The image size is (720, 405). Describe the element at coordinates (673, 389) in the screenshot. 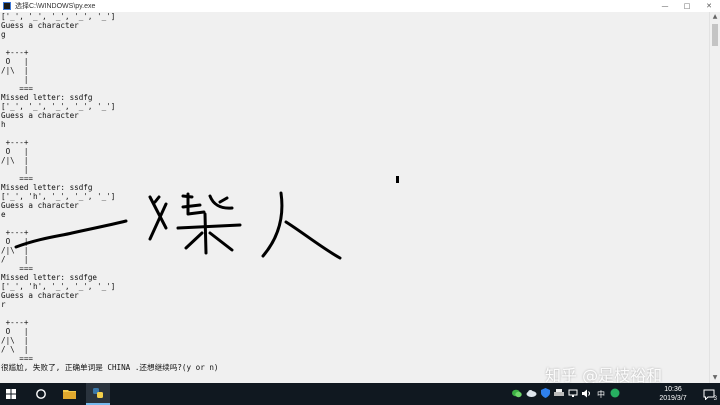

I see `clock-time: 10:36` at that location.